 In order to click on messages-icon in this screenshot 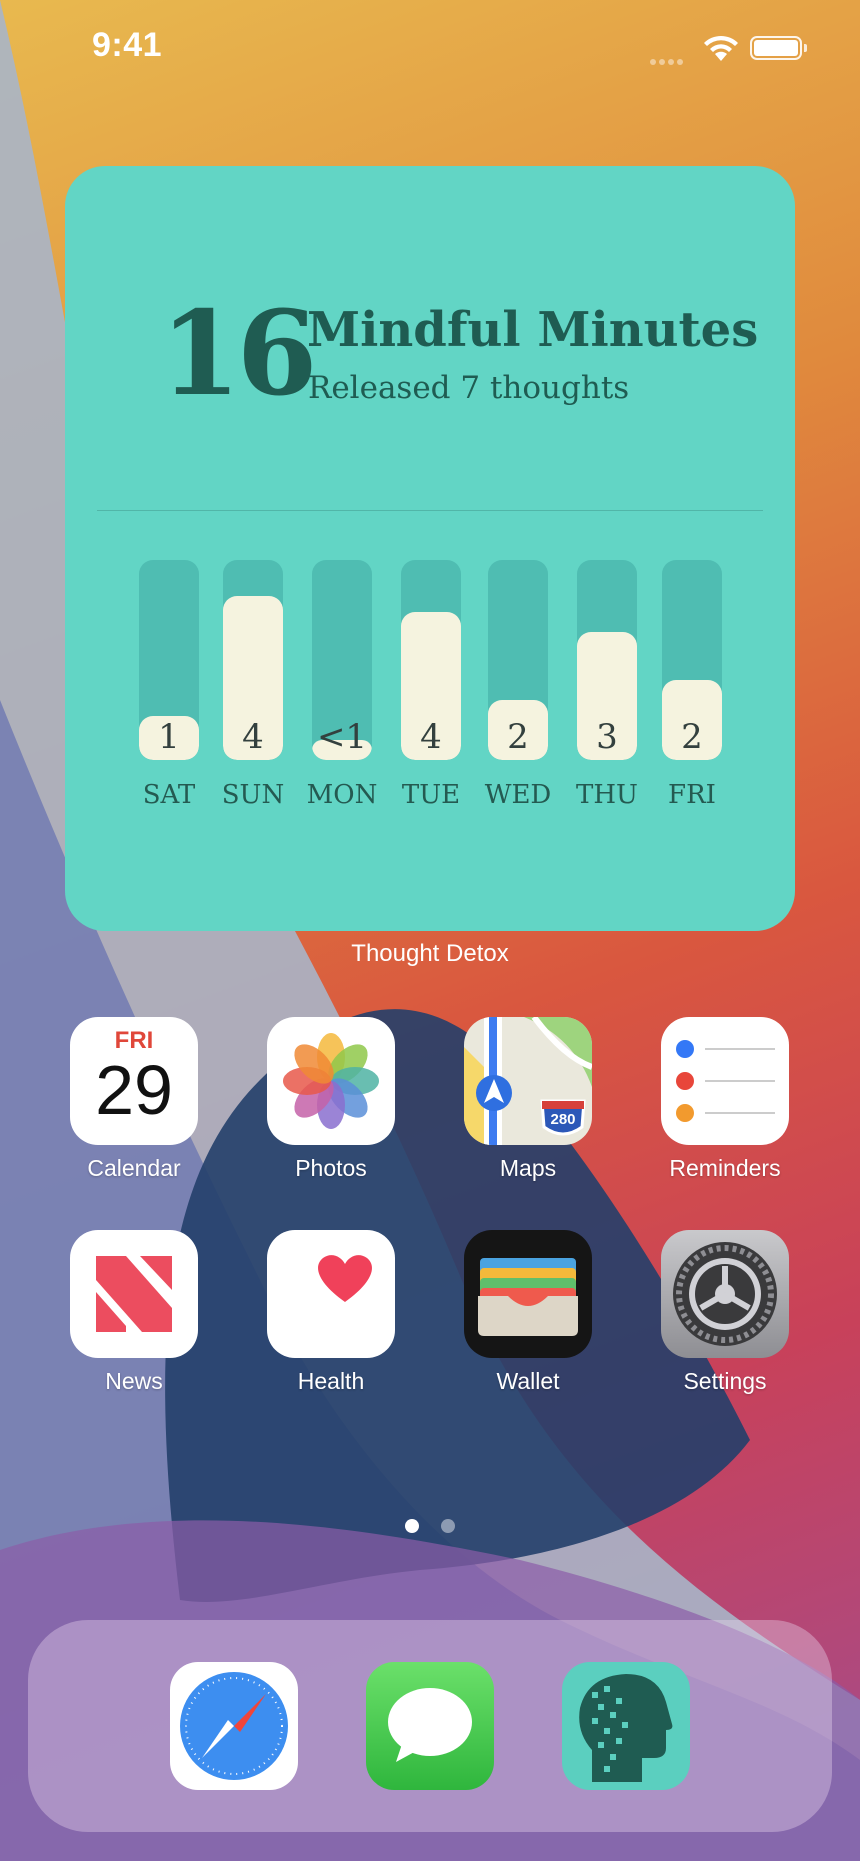, I will do `click(430, 1726)`.